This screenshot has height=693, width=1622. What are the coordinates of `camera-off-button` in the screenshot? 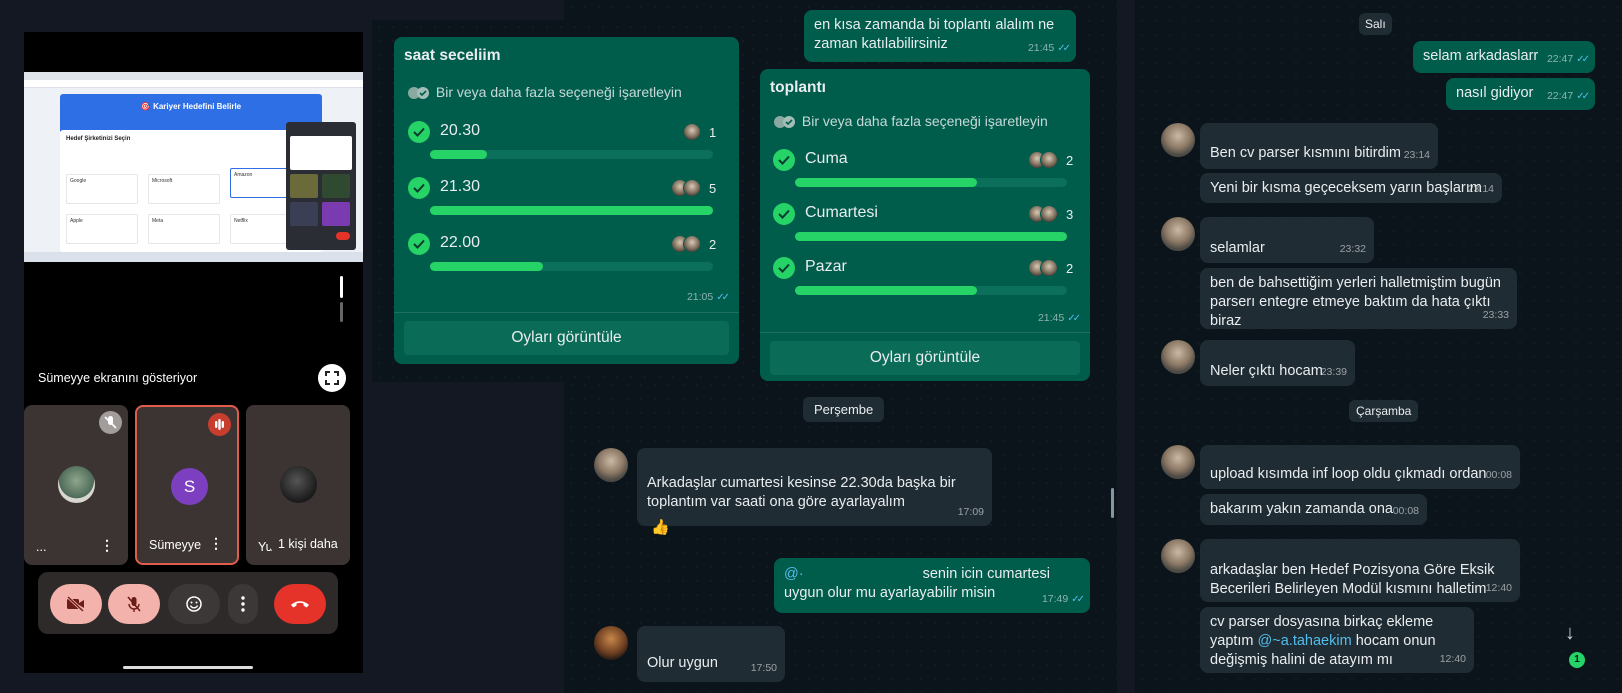 It's located at (76, 604).